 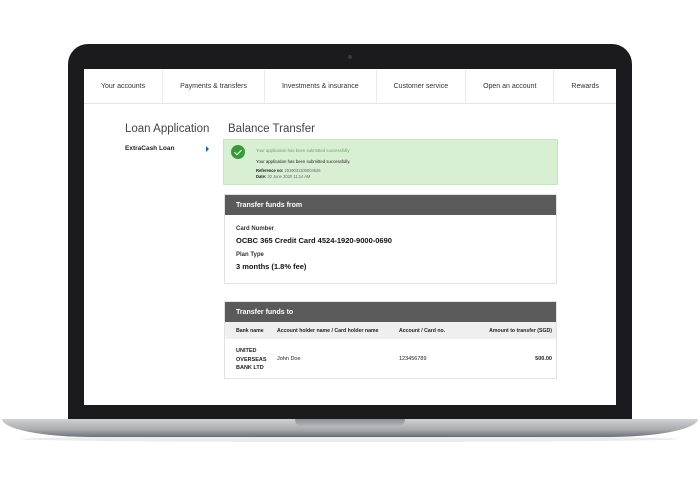 I want to click on sidebar-title: Loan Application, so click(x=167, y=129).